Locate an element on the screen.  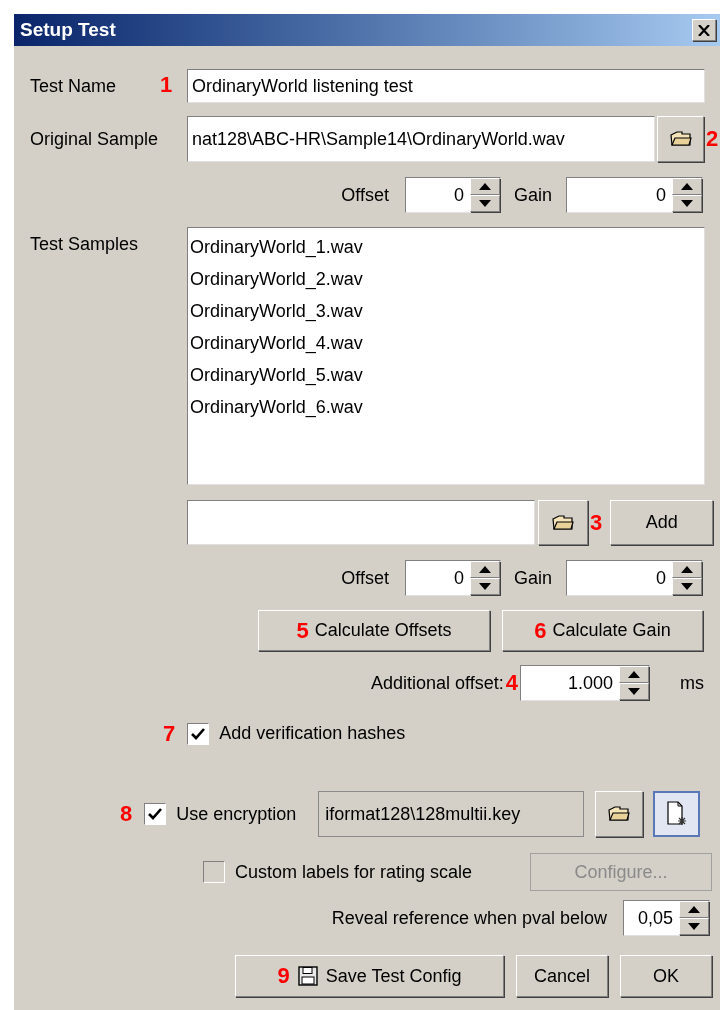
list-item: OrdinaryWorld_4.wav is located at coordinates (276, 343).